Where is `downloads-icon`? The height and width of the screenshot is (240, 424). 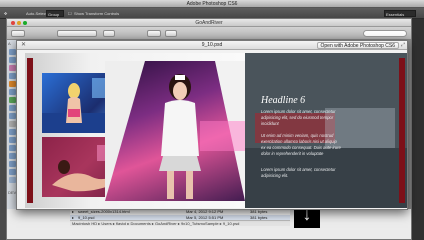 downloads-icon is located at coordinates (12, 100).